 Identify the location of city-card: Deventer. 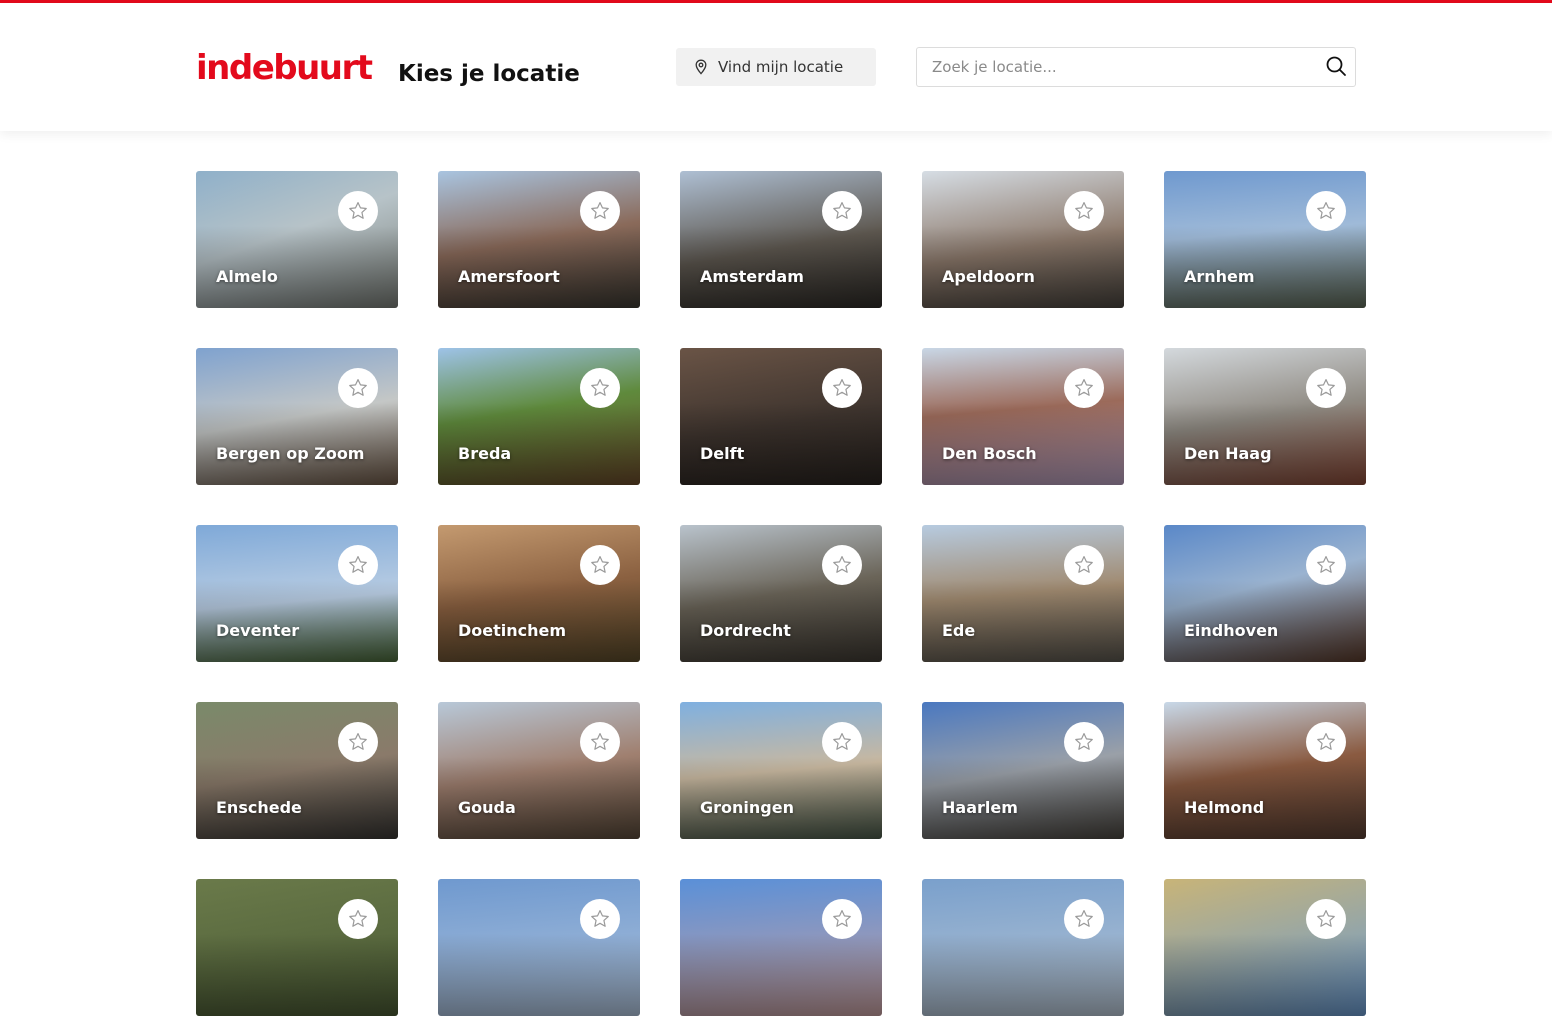
(297, 593).